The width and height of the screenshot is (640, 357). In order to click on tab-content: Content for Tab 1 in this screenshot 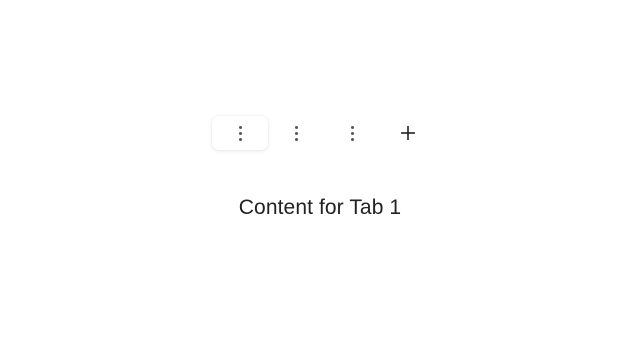, I will do `click(320, 207)`.